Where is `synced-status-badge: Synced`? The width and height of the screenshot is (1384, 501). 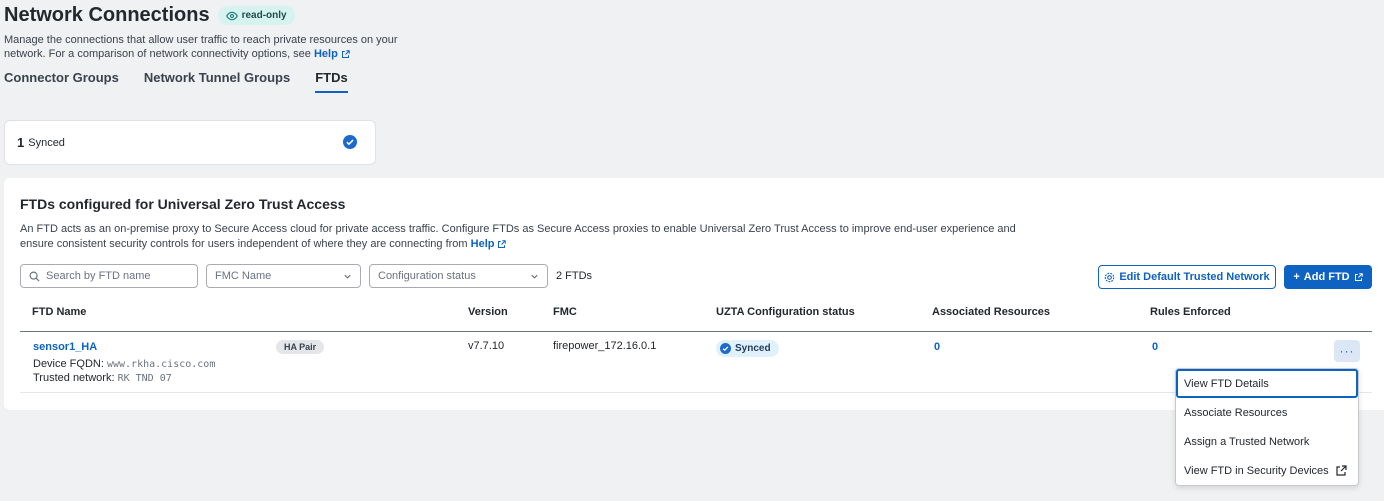 synced-status-badge: Synced is located at coordinates (747, 348).